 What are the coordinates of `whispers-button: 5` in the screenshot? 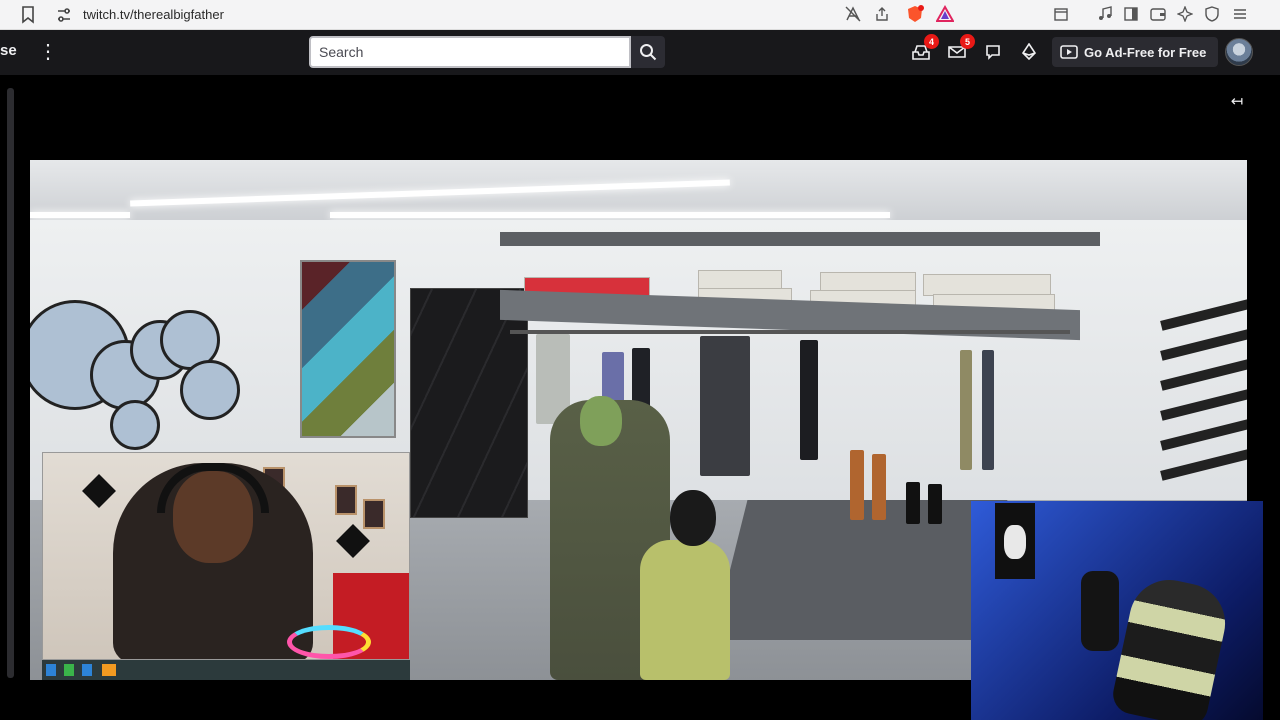 It's located at (960, 49).